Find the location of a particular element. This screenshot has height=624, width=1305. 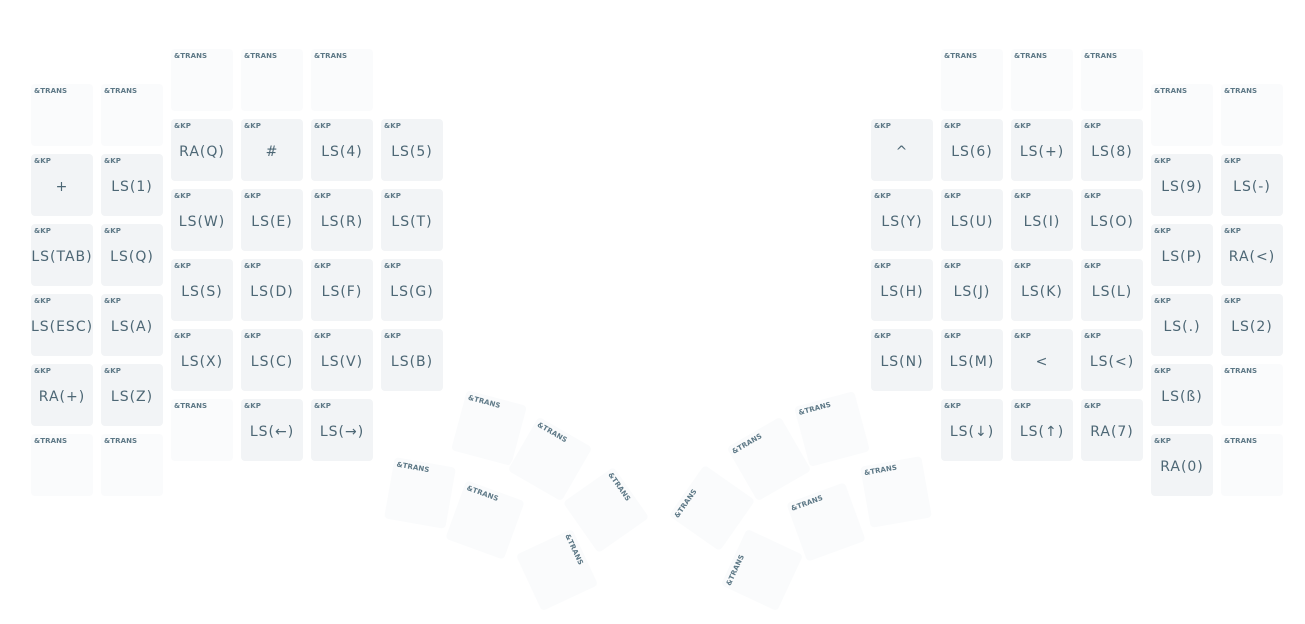

right-key-ls-eszett: &KP LS(ß) is located at coordinates (1182, 395).